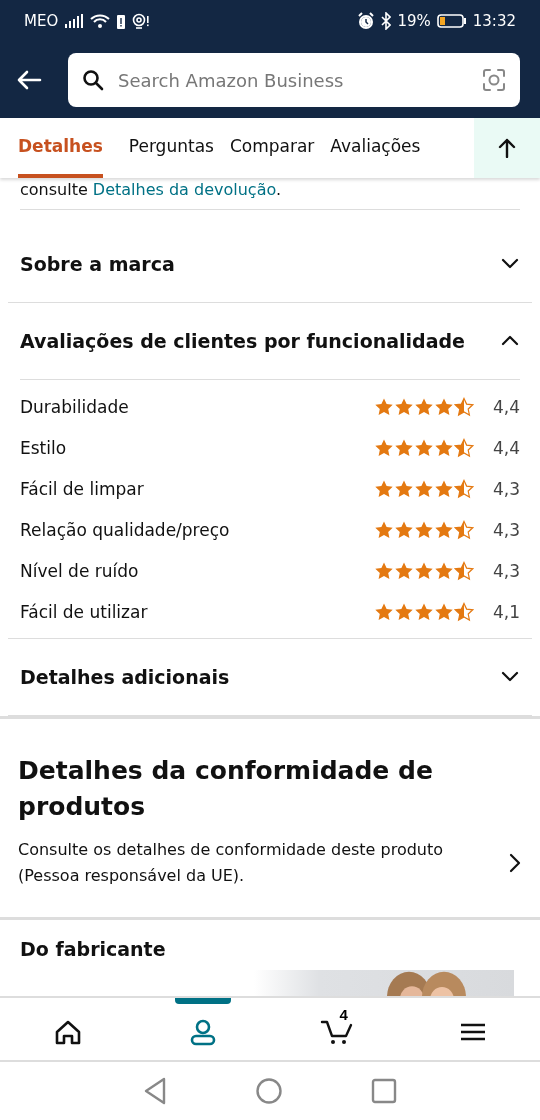 The width and height of the screenshot is (540, 1120). I want to click on search-icon, so click(93, 80).